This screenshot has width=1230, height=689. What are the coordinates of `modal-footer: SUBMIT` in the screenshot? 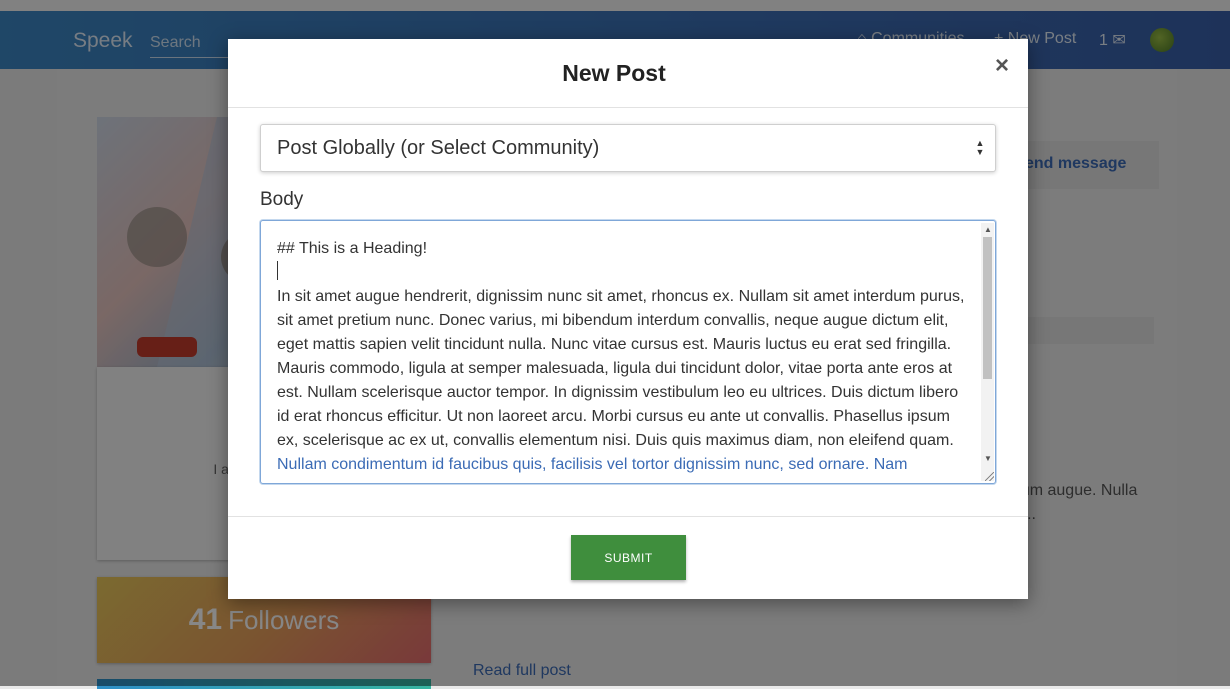 It's located at (628, 558).